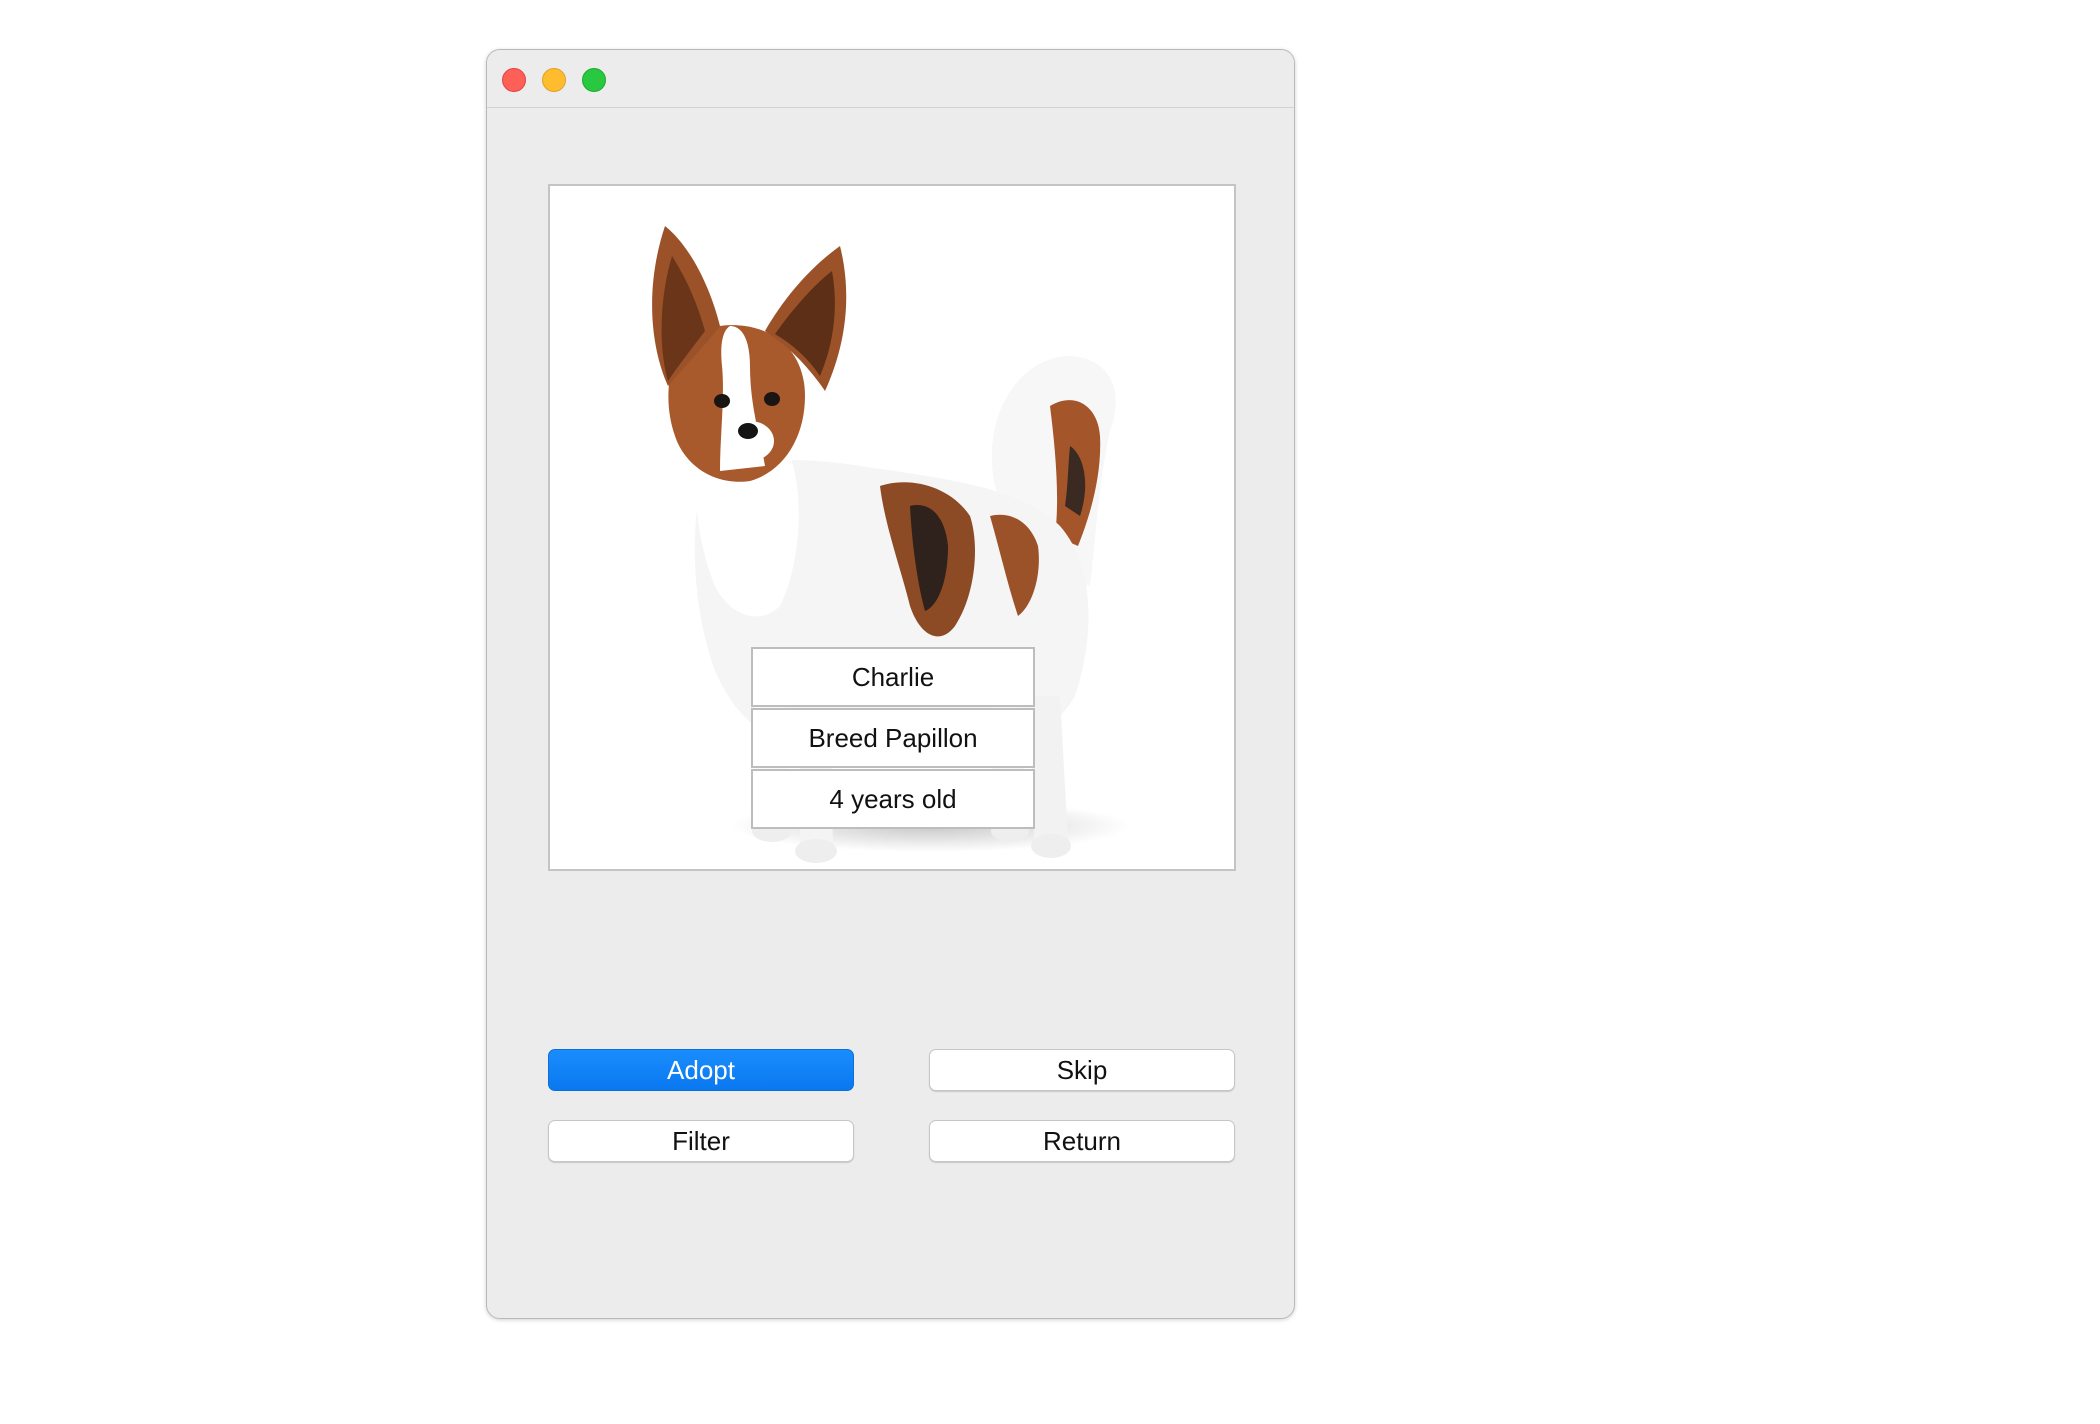  I want to click on pet-name-field: Charlie, so click(893, 677).